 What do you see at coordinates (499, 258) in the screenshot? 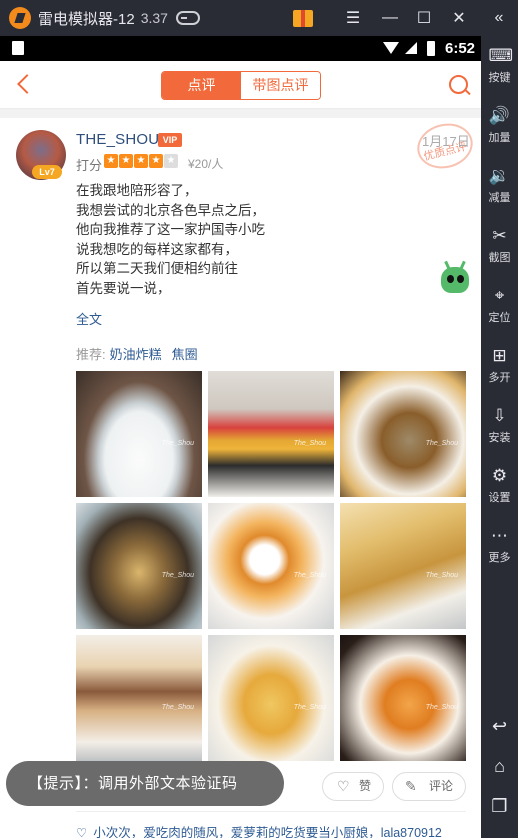
I see `sidebar-item-label: 截图` at bounding box center [499, 258].